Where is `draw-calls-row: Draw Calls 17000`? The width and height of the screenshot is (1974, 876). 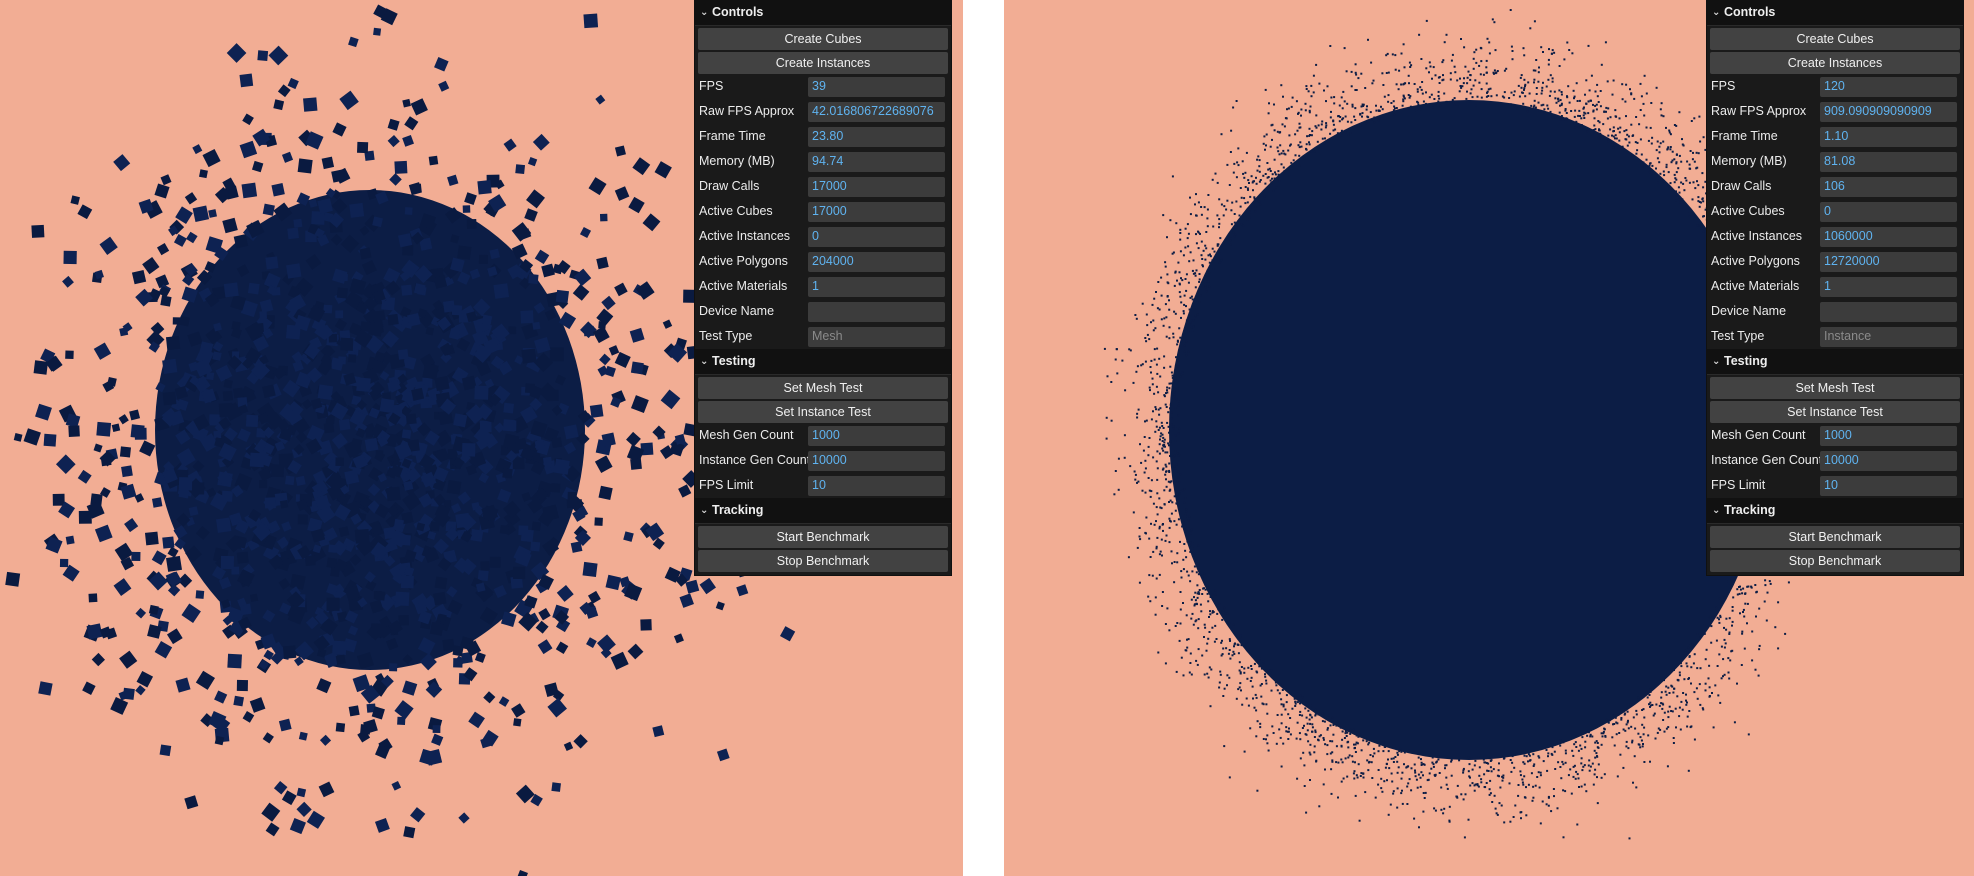
draw-calls-row: Draw Calls 17000 is located at coordinates (823, 186).